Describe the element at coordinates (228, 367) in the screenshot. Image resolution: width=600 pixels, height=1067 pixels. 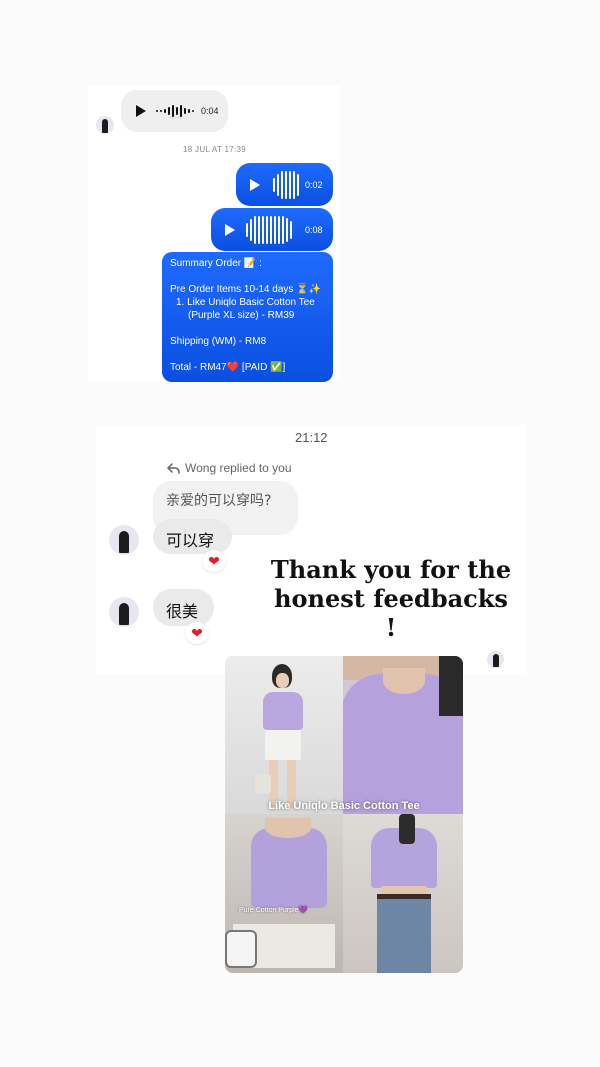
I see `summary-total: Total - RM47❤️ [PAID ✅]` at that location.